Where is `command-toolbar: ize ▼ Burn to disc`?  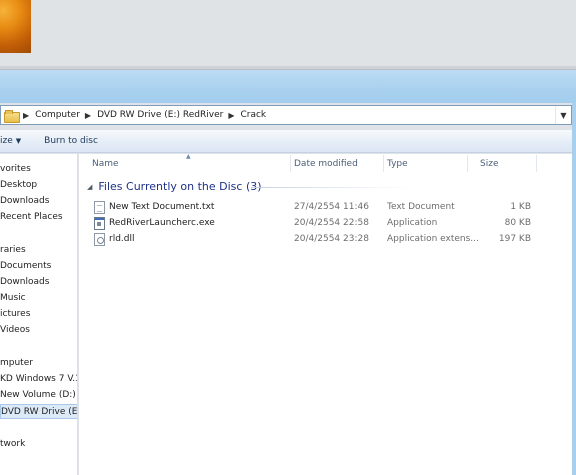 command-toolbar: ize ▼ Burn to disc is located at coordinates (286, 141).